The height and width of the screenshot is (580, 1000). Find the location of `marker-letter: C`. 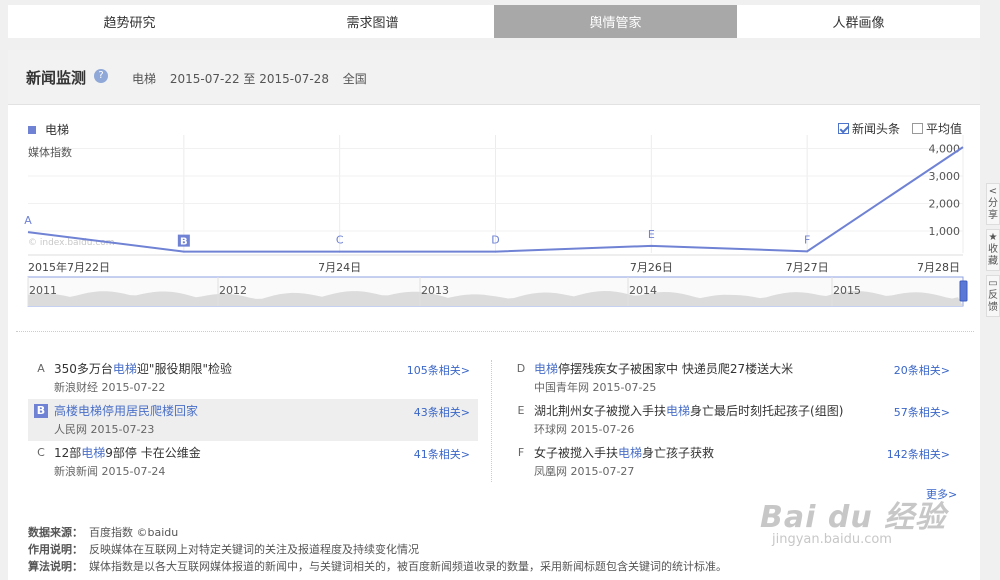

marker-letter: C is located at coordinates (41, 452).